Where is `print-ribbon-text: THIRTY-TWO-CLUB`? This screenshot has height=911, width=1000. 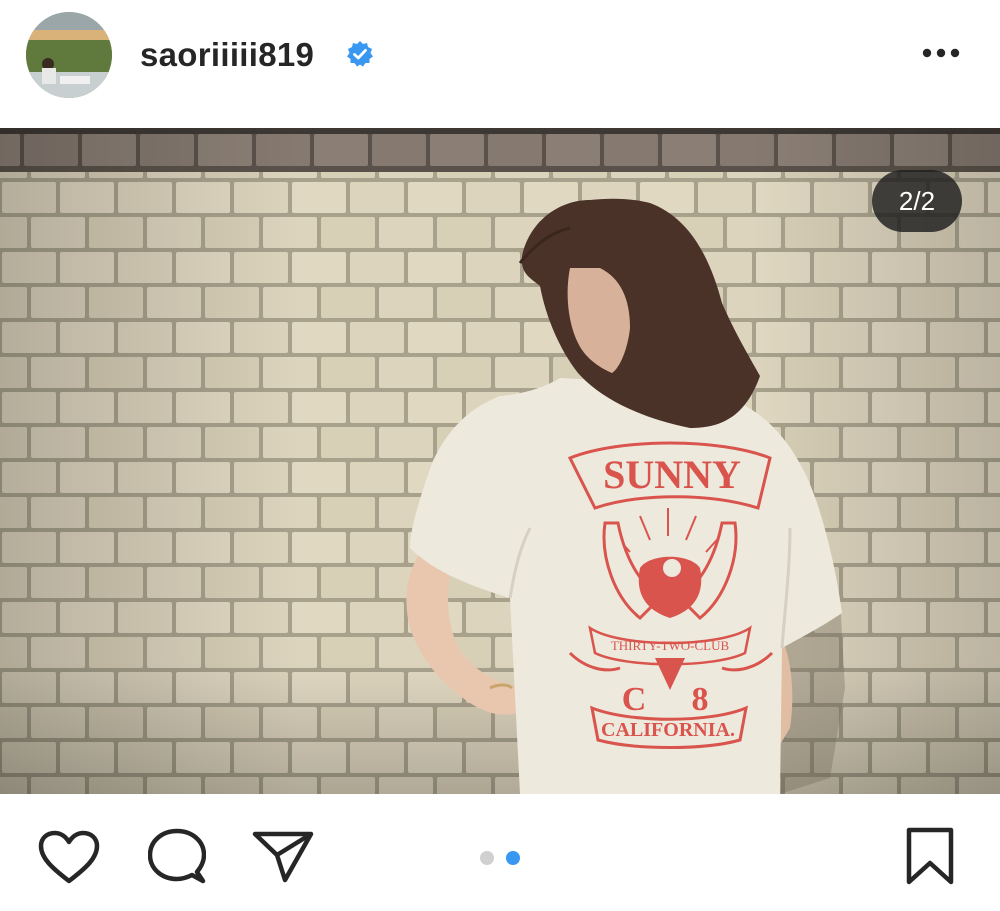
print-ribbon-text: THIRTY-TWO-CLUB is located at coordinates (670, 645).